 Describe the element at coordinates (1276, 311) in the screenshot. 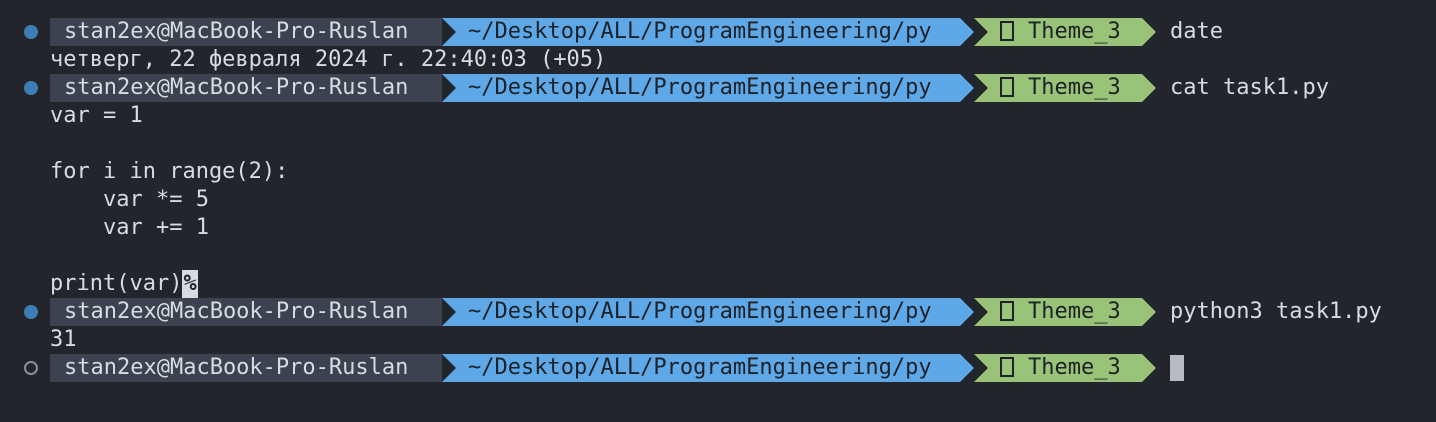

I see `command-text: python3 task1.py` at that location.